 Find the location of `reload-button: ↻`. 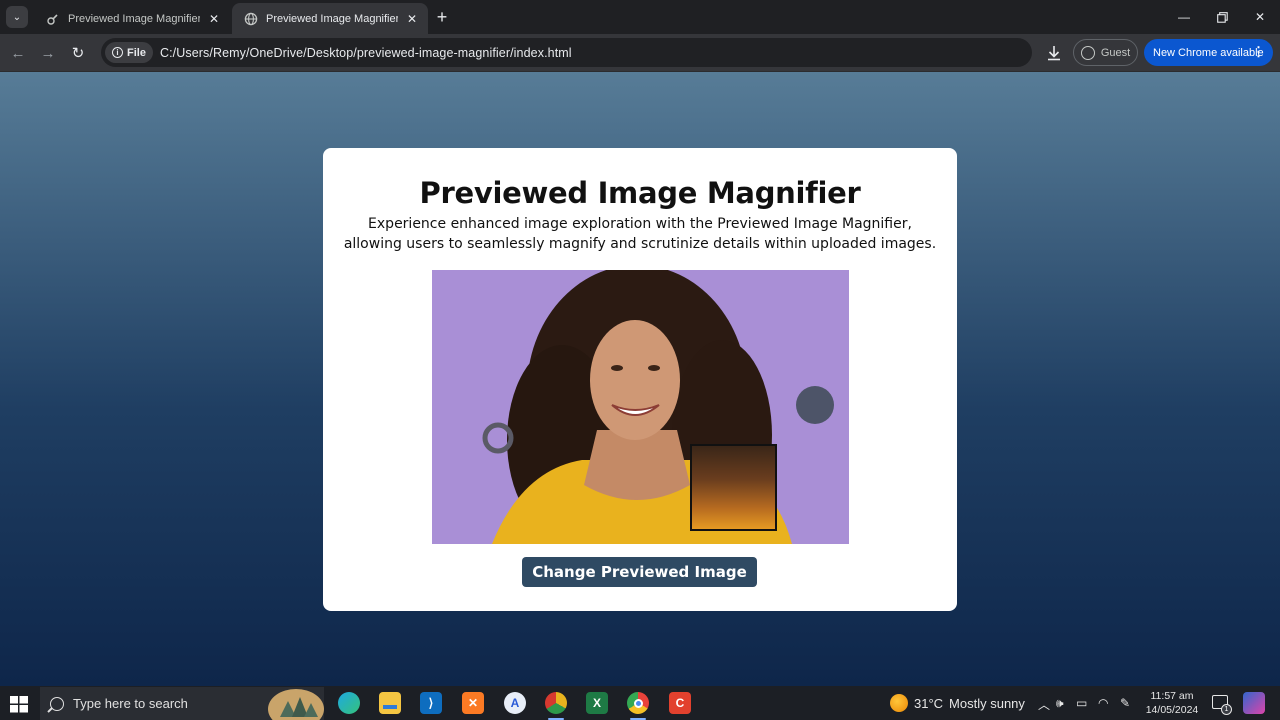

reload-button: ↻ is located at coordinates (78, 53).